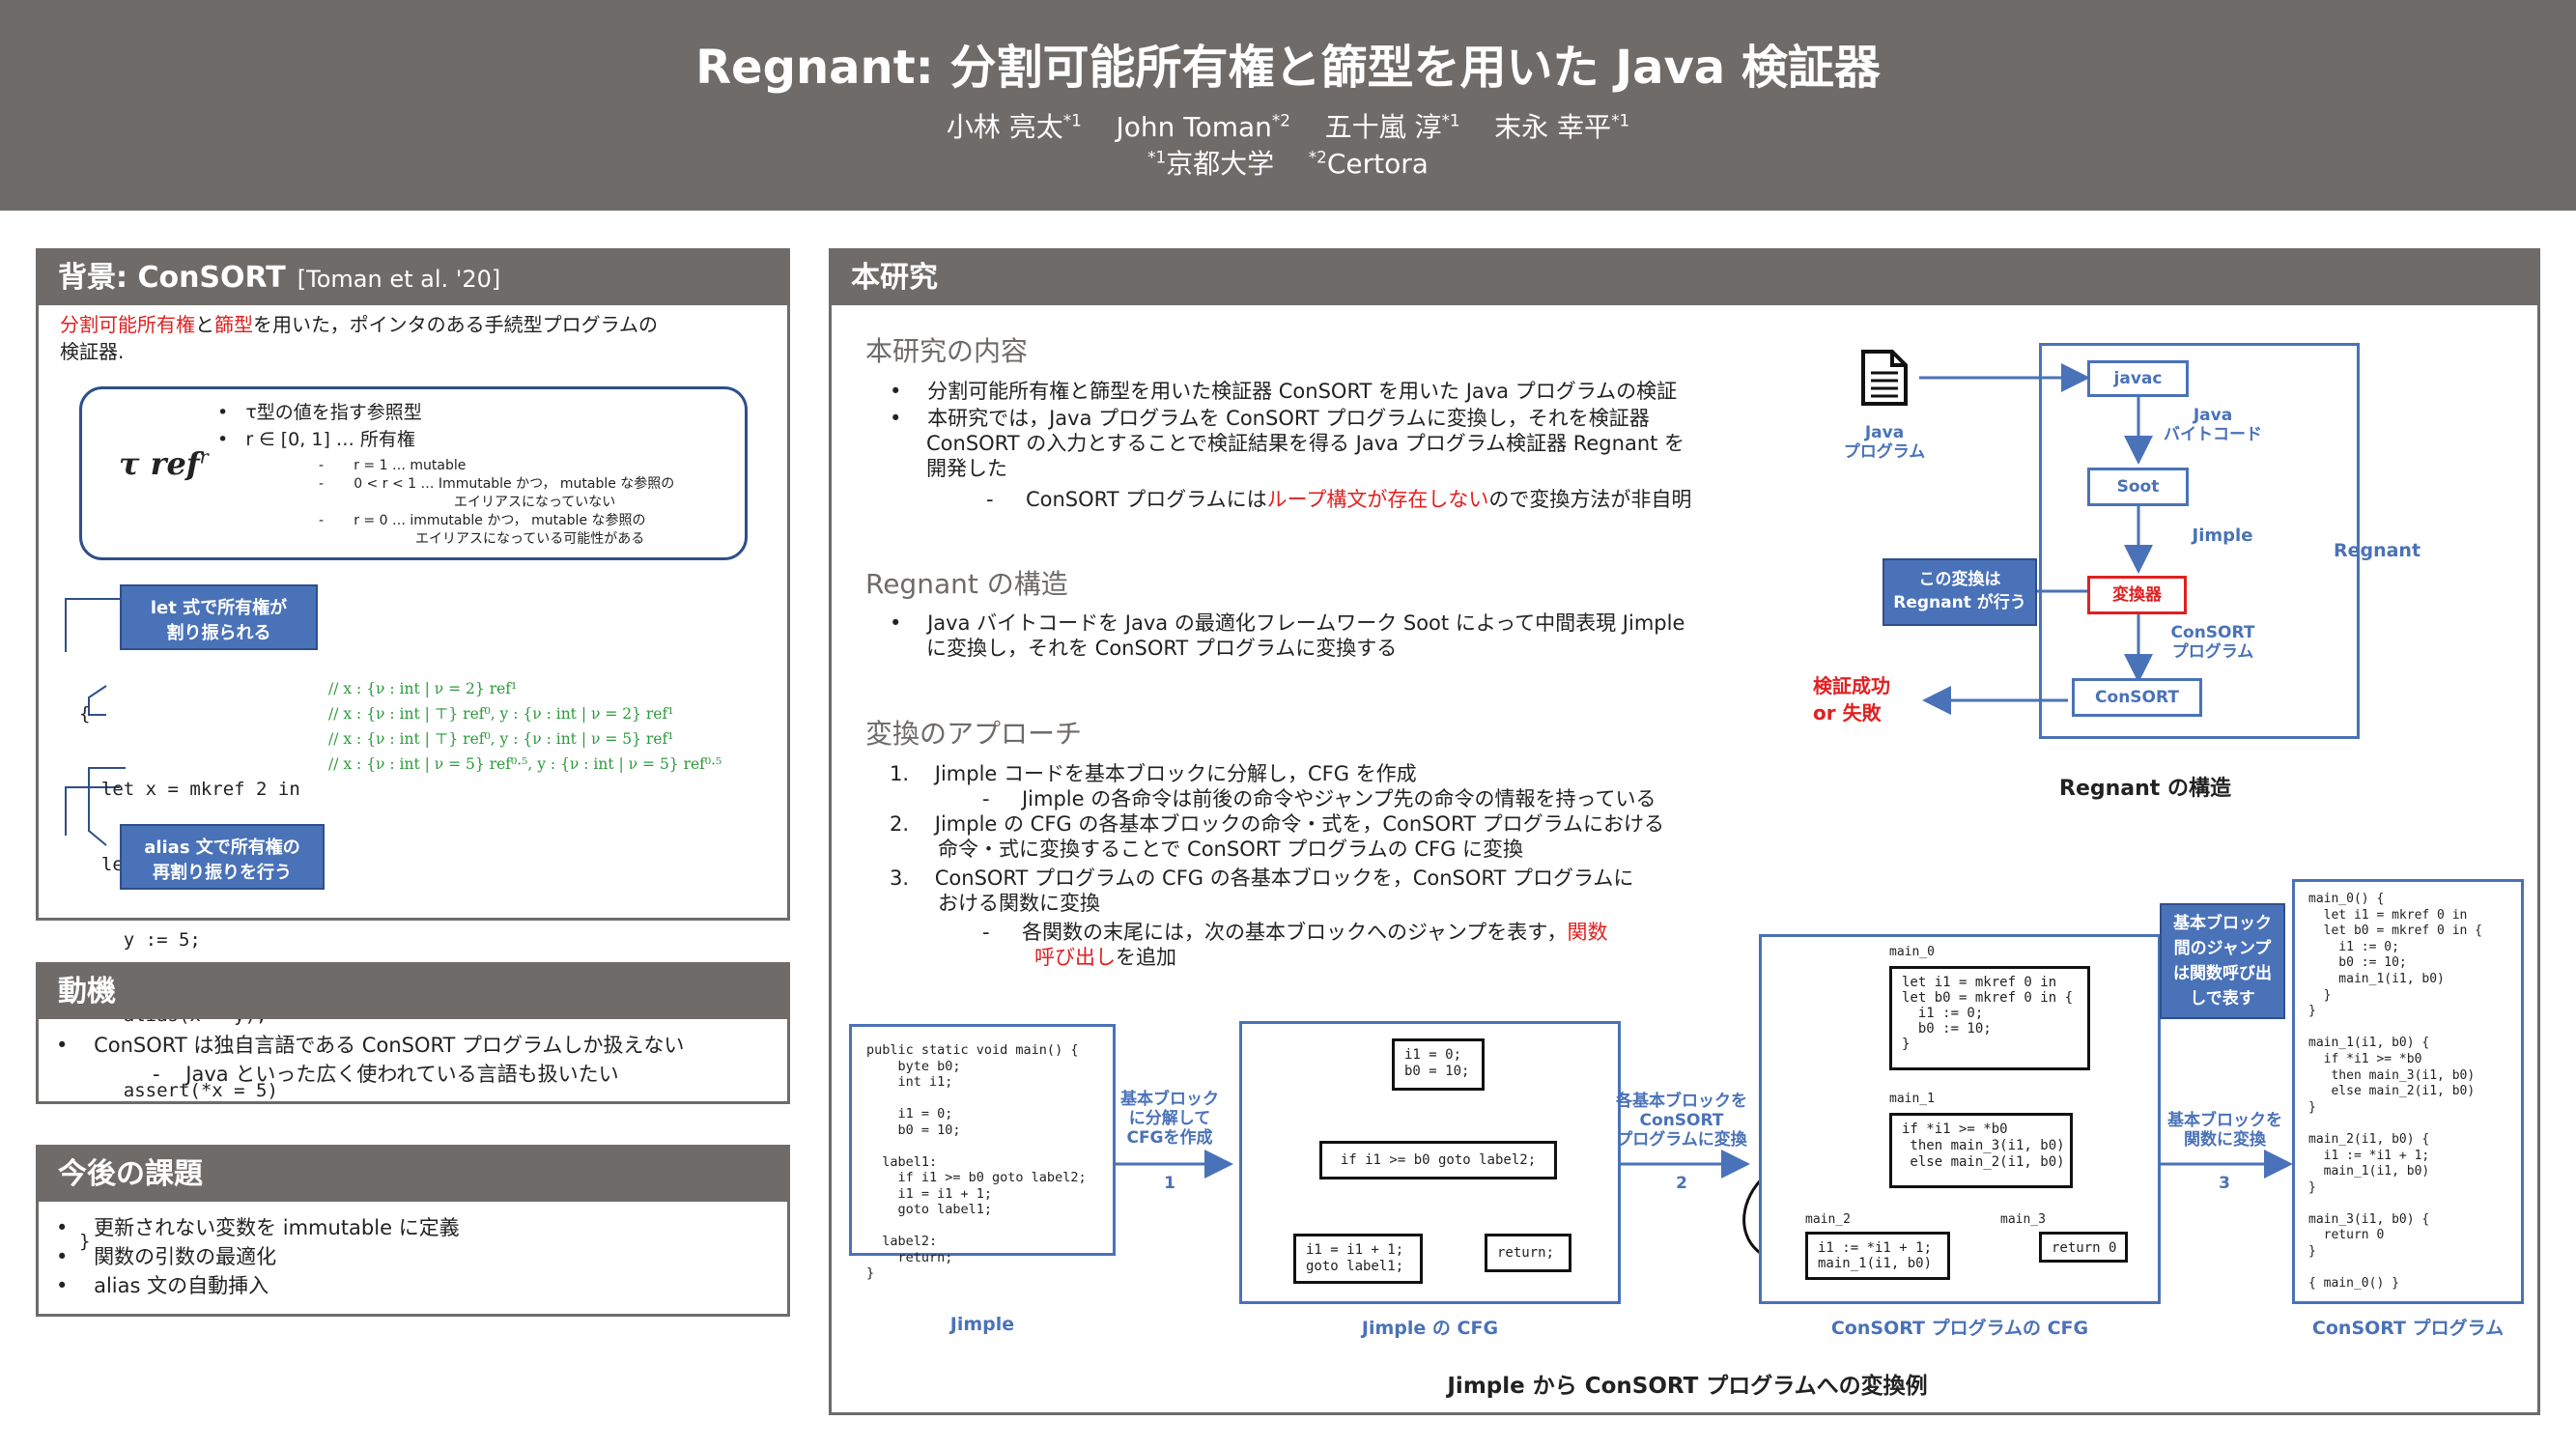 This screenshot has width=2576, height=1449. I want to click on converter-box: 変換器, so click(2137, 595).